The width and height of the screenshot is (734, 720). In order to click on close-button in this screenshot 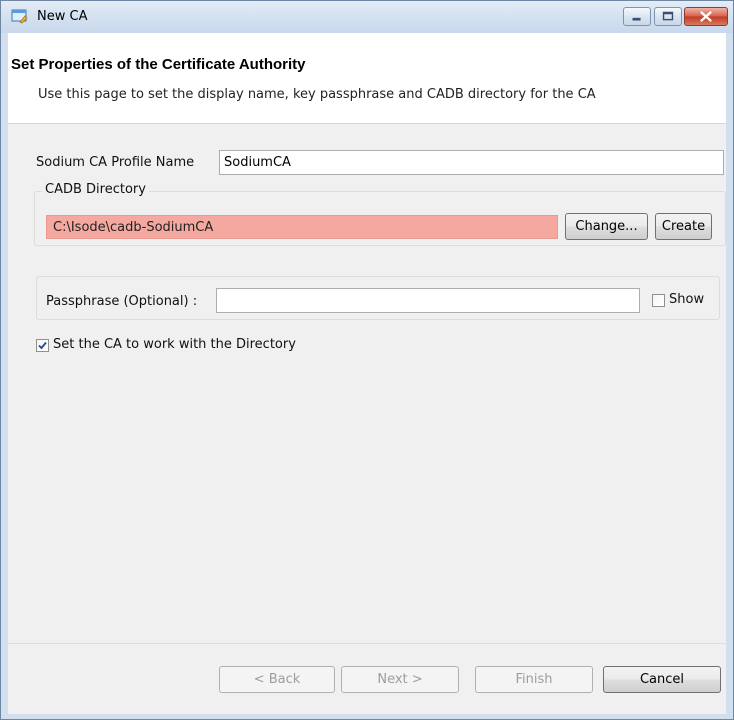, I will do `click(706, 16)`.